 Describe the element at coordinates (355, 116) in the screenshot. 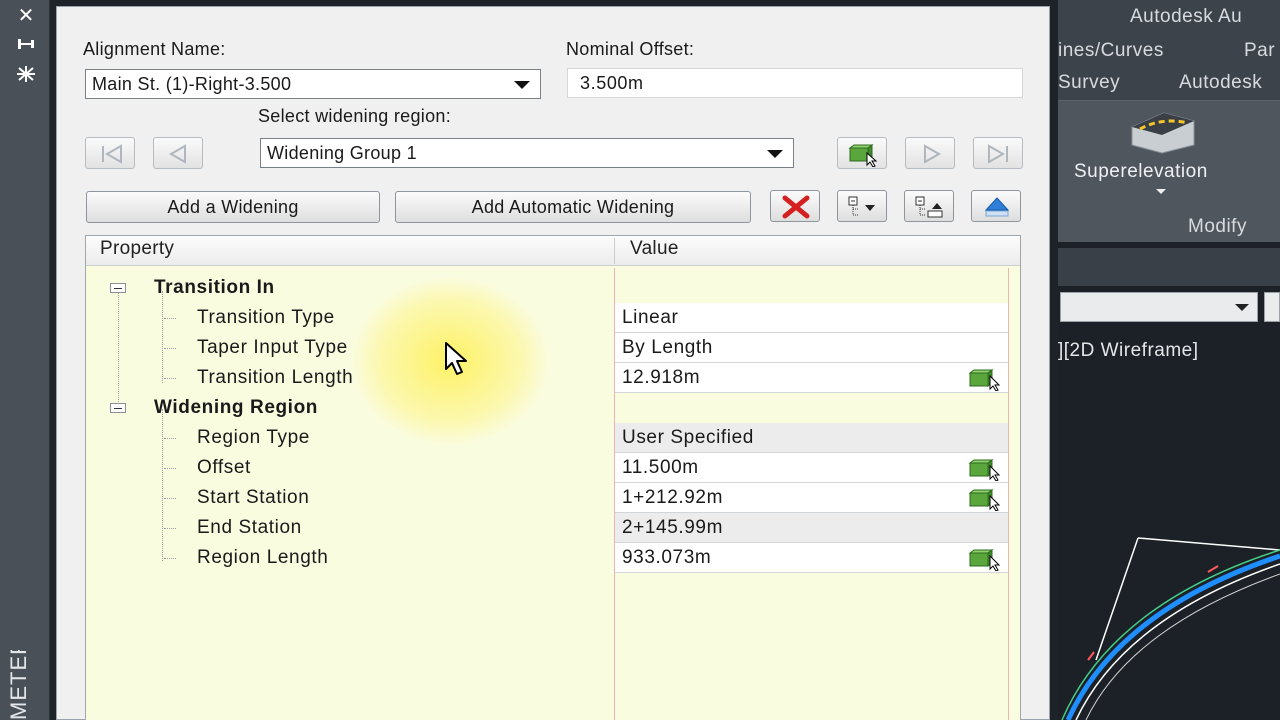

I see `select-region-label: Select widening region:` at that location.